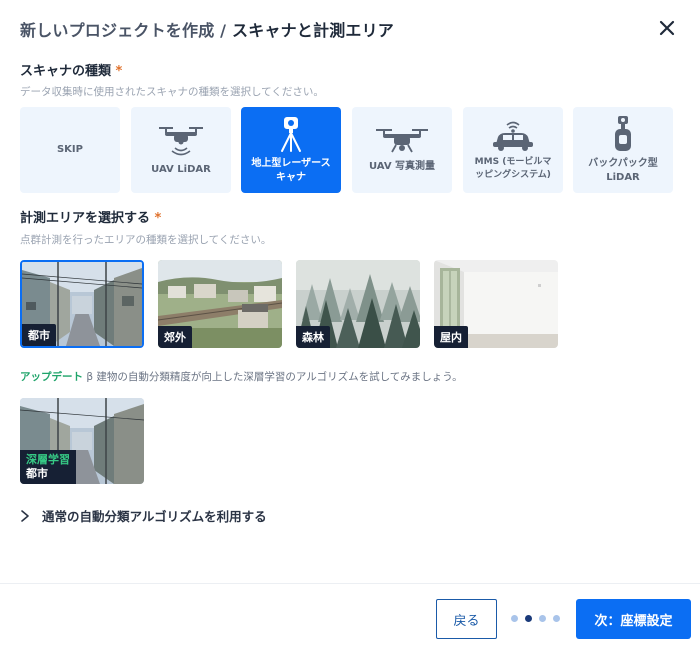  What do you see at coordinates (466, 619) in the screenshot?
I see `back-button: 戻る` at bounding box center [466, 619].